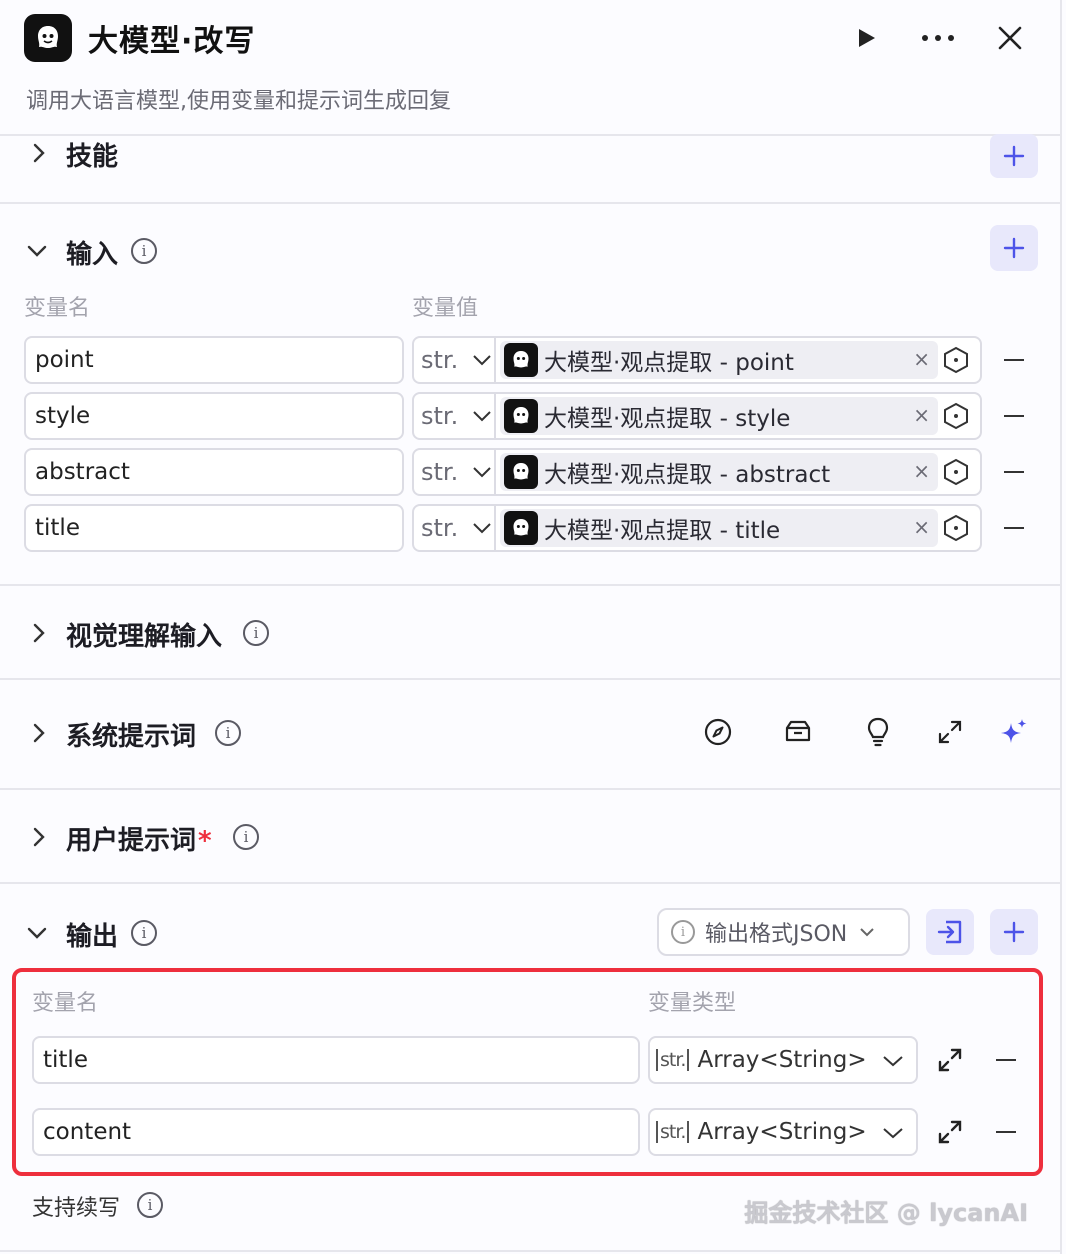 The width and height of the screenshot is (1066, 1254). What do you see at coordinates (798, 732) in the screenshot?
I see `library-icon` at bounding box center [798, 732].